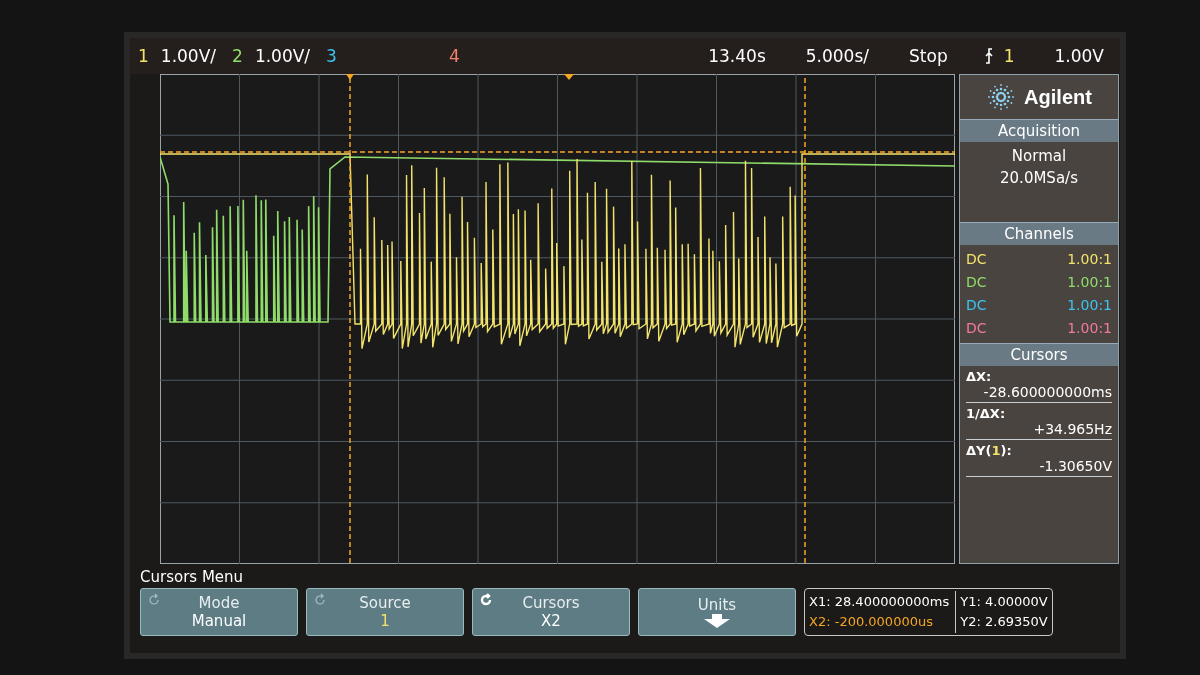 The image size is (1200, 675). I want to click on readout-value: -1.30650V, so click(1075, 466).